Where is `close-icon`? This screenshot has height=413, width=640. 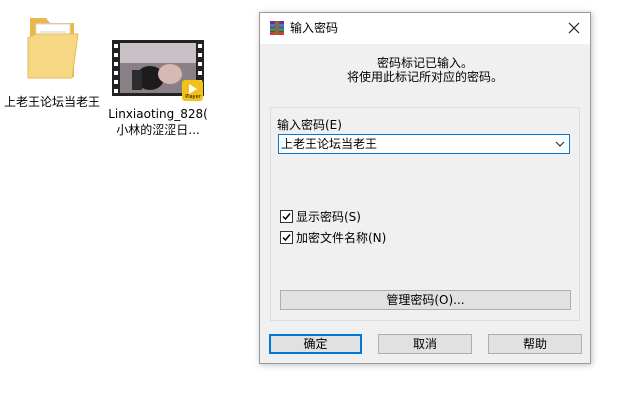
close-icon is located at coordinates (574, 27).